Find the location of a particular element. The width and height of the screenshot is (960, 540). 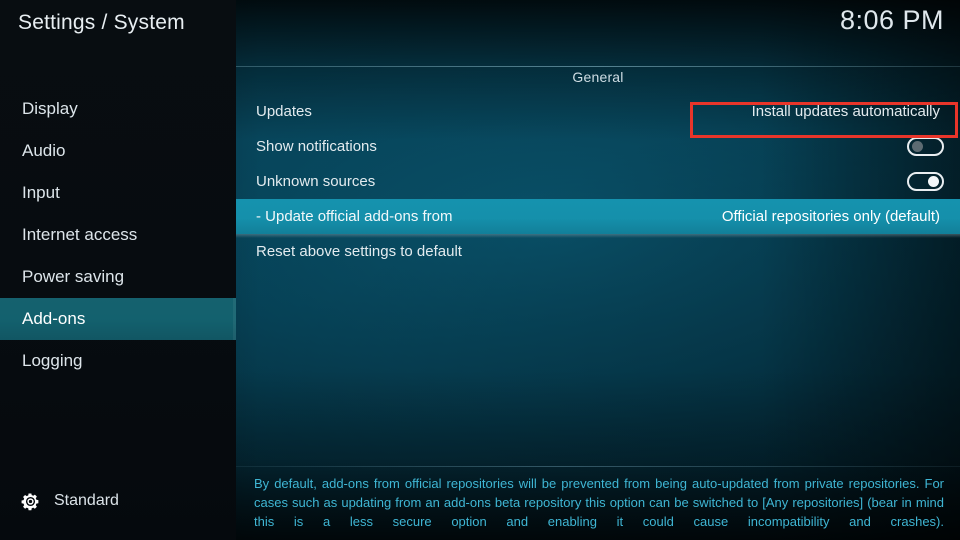

settings-group-title: General is located at coordinates (598, 77).